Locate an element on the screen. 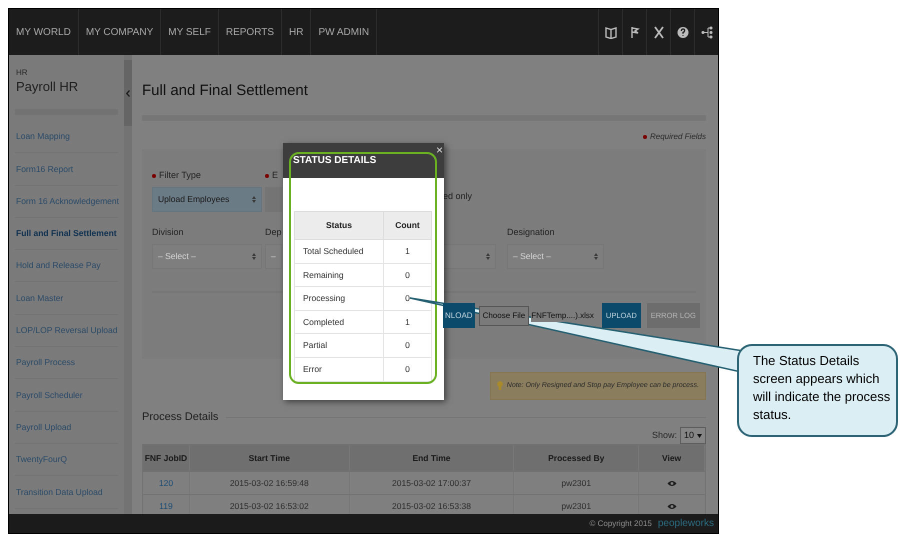 The image size is (902, 538). sidebar-item: Payroll Process is located at coordinates (66, 363).